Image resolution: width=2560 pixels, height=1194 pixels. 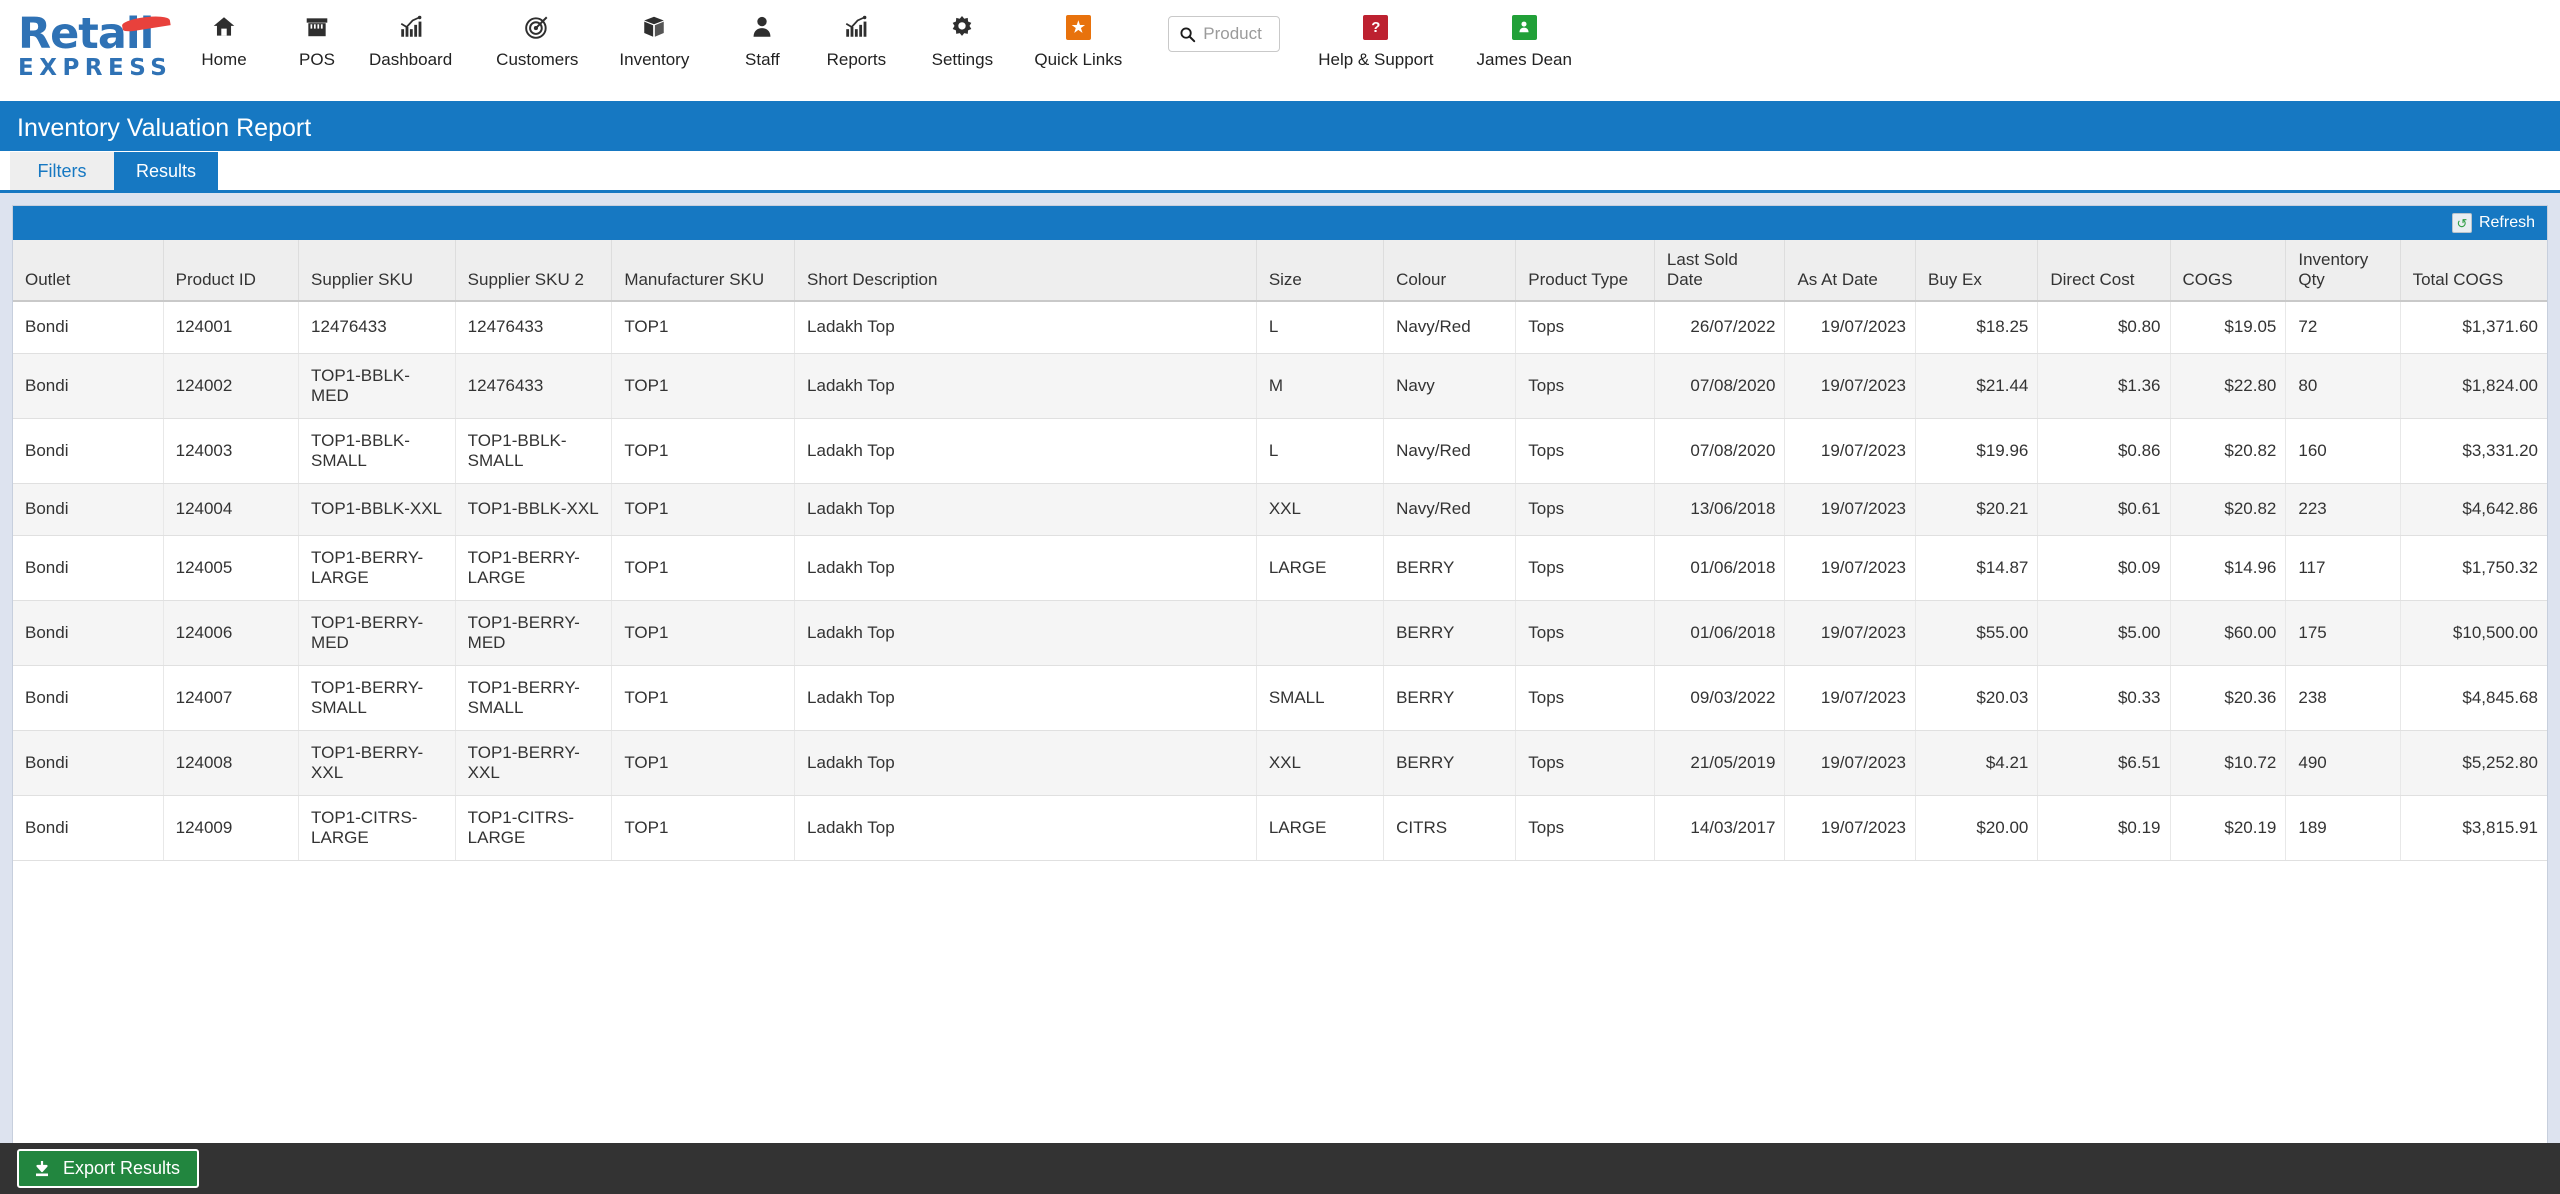 What do you see at coordinates (856, 41) in the screenshot?
I see `nav-item-reports: Reports` at bounding box center [856, 41].